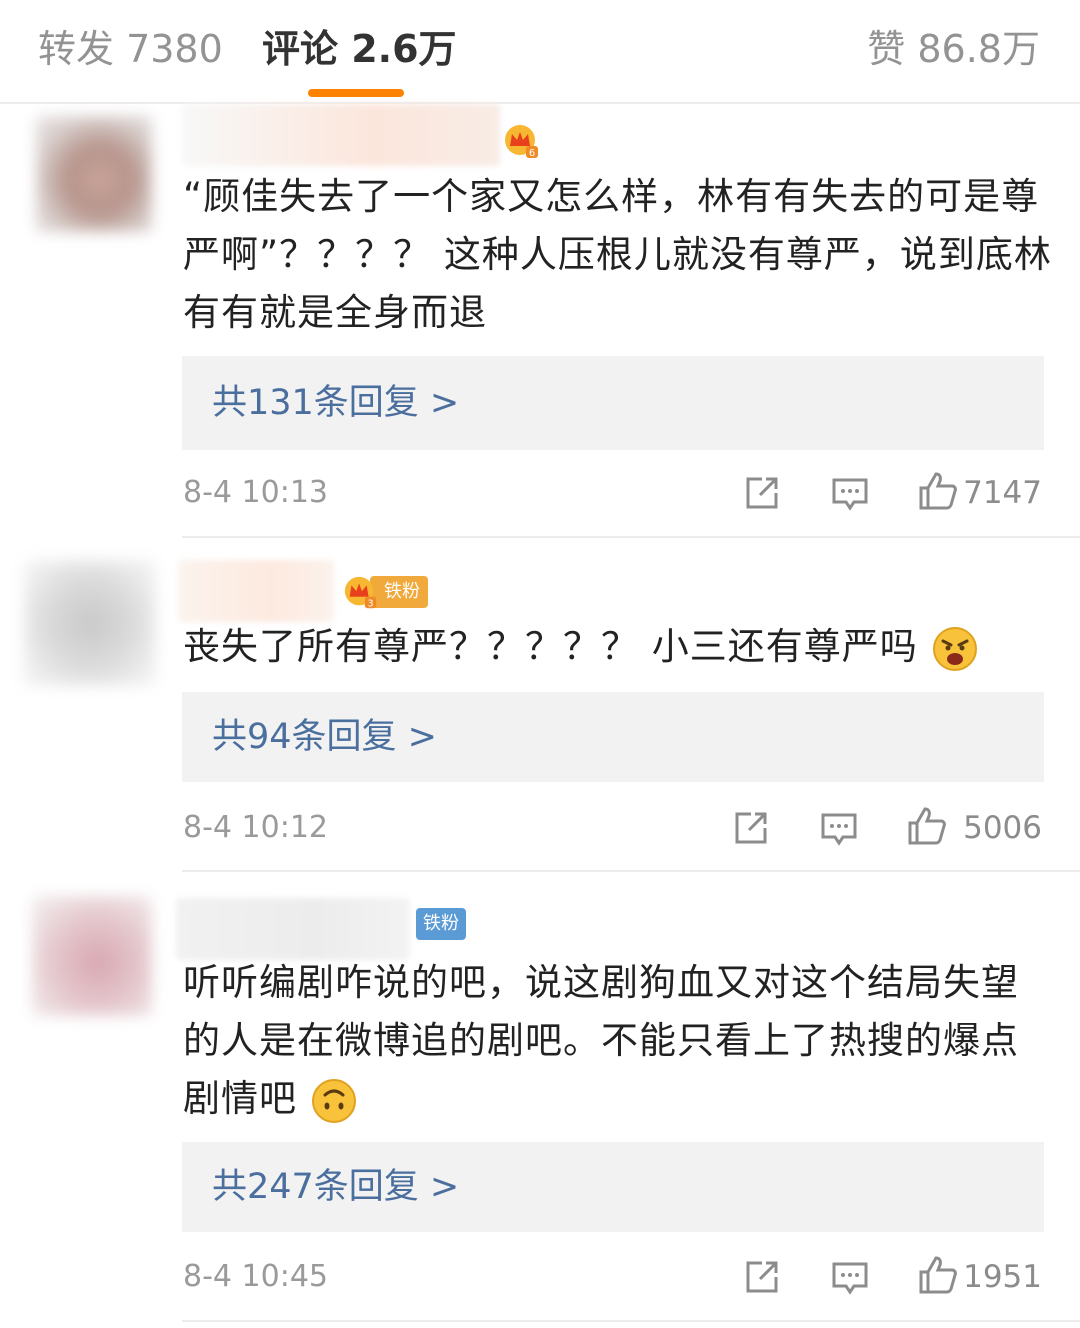 The image size is (1080, 1328). Describe the element at coordinates (521, 142) in the screenshot. I see `crown-icon: 6` at that location.